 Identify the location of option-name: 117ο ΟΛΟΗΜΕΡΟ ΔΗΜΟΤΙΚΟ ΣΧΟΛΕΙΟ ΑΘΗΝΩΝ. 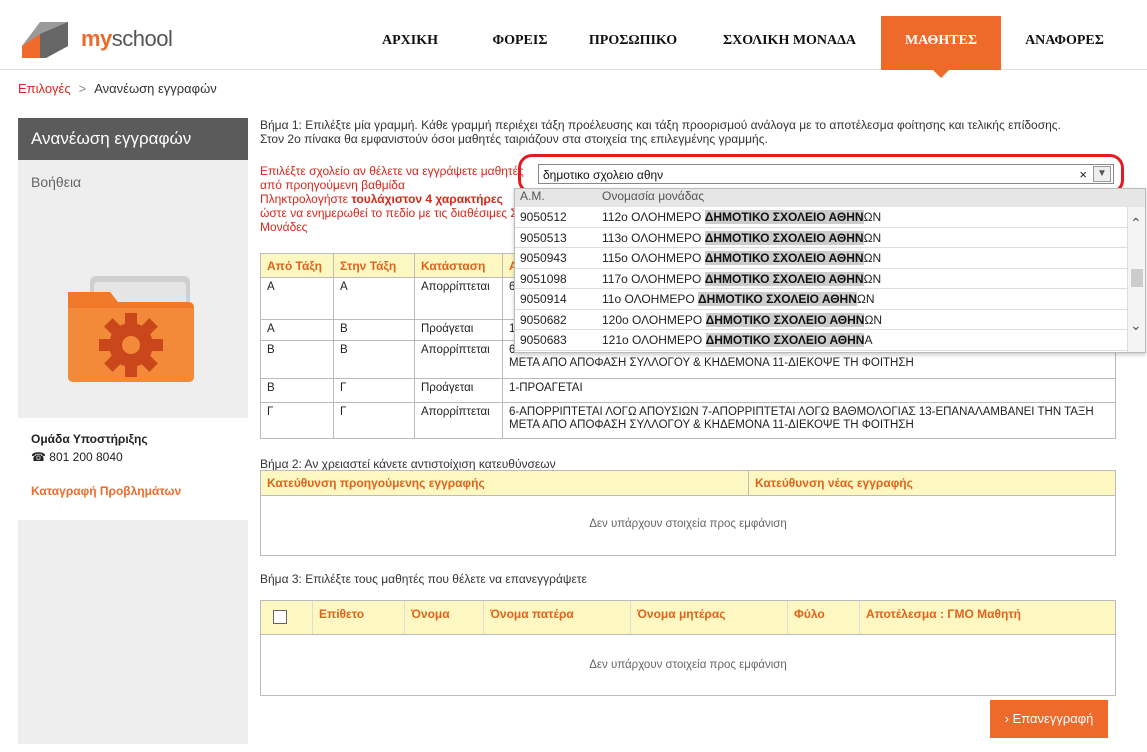
(739, 279).